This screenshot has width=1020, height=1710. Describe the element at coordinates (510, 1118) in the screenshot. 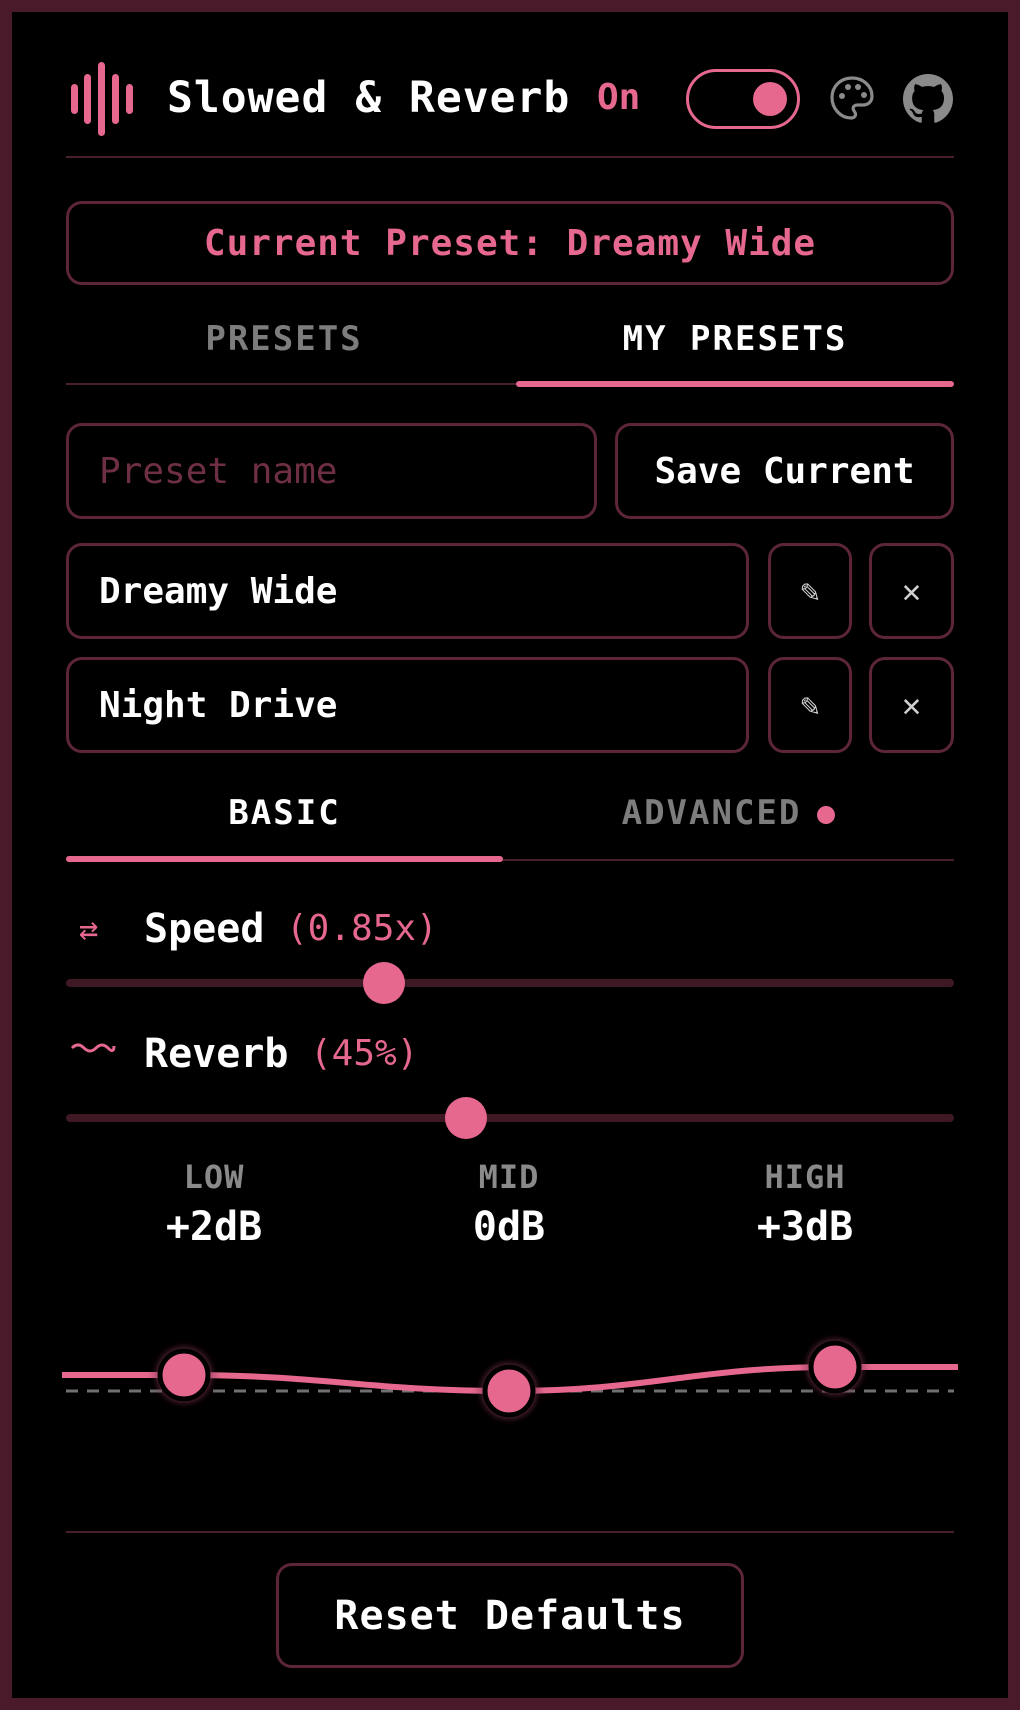

I see `reverb-slider-track` at that location.